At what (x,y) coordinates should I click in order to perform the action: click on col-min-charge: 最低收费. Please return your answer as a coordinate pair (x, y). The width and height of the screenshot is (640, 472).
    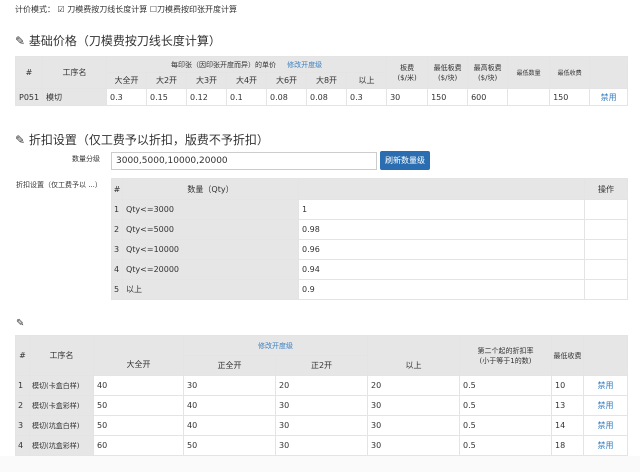
    Looking at the image, I should click on (567, 355).